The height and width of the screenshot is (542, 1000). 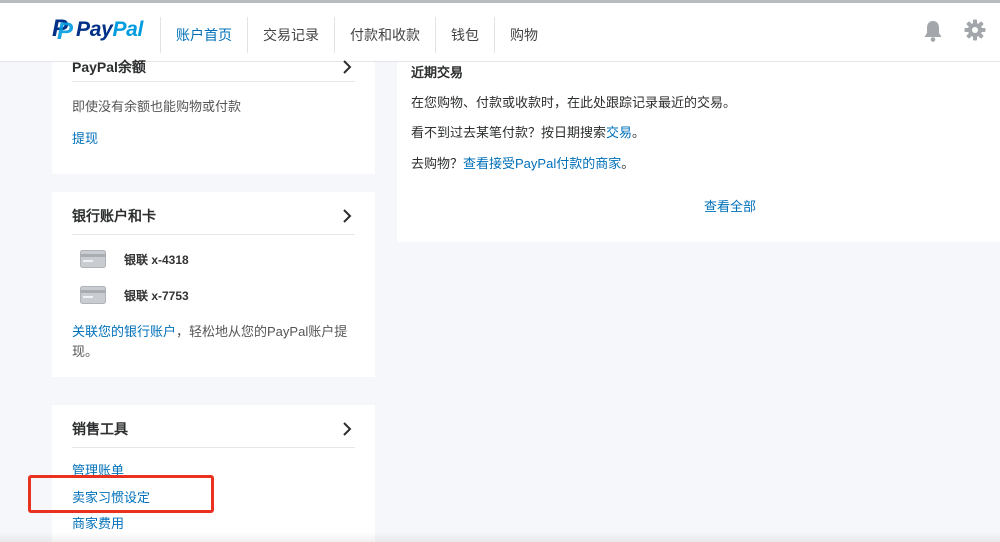 What do you see at coordinates (109, 66) in the screenshot?
I see `balance-card-title: PayPal余额` at bounding box center [109, 66].